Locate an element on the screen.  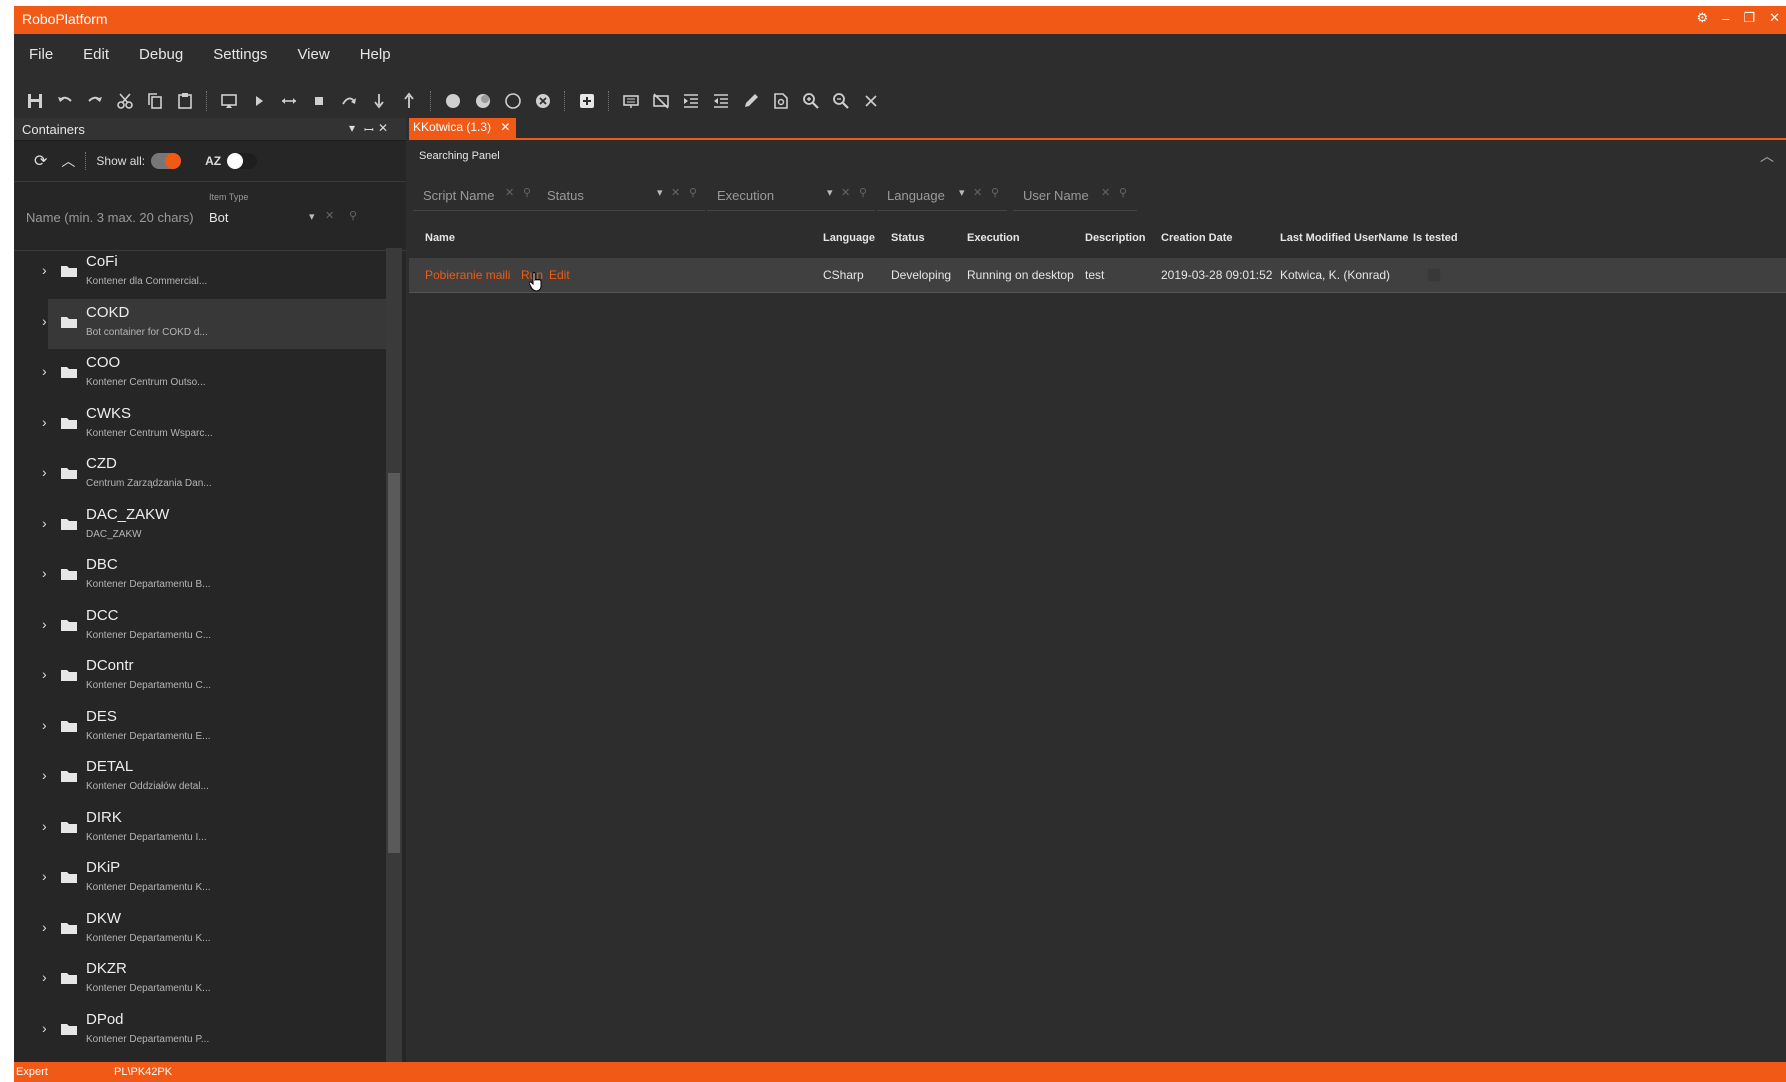
stop-icon is located at coordinates (319, 101).